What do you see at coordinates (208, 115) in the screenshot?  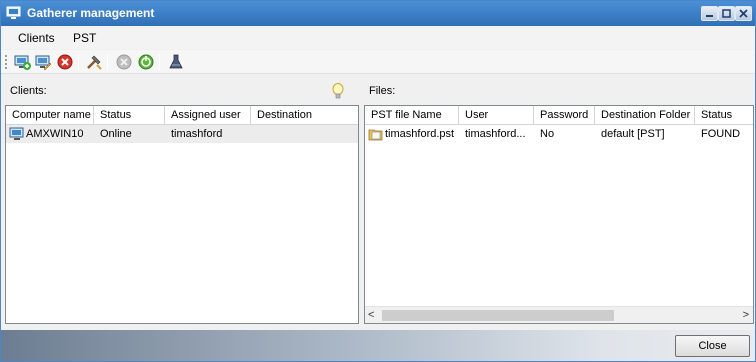 I see `column-header-assigned-user: Assigned user` at bounding box center [208, 115].